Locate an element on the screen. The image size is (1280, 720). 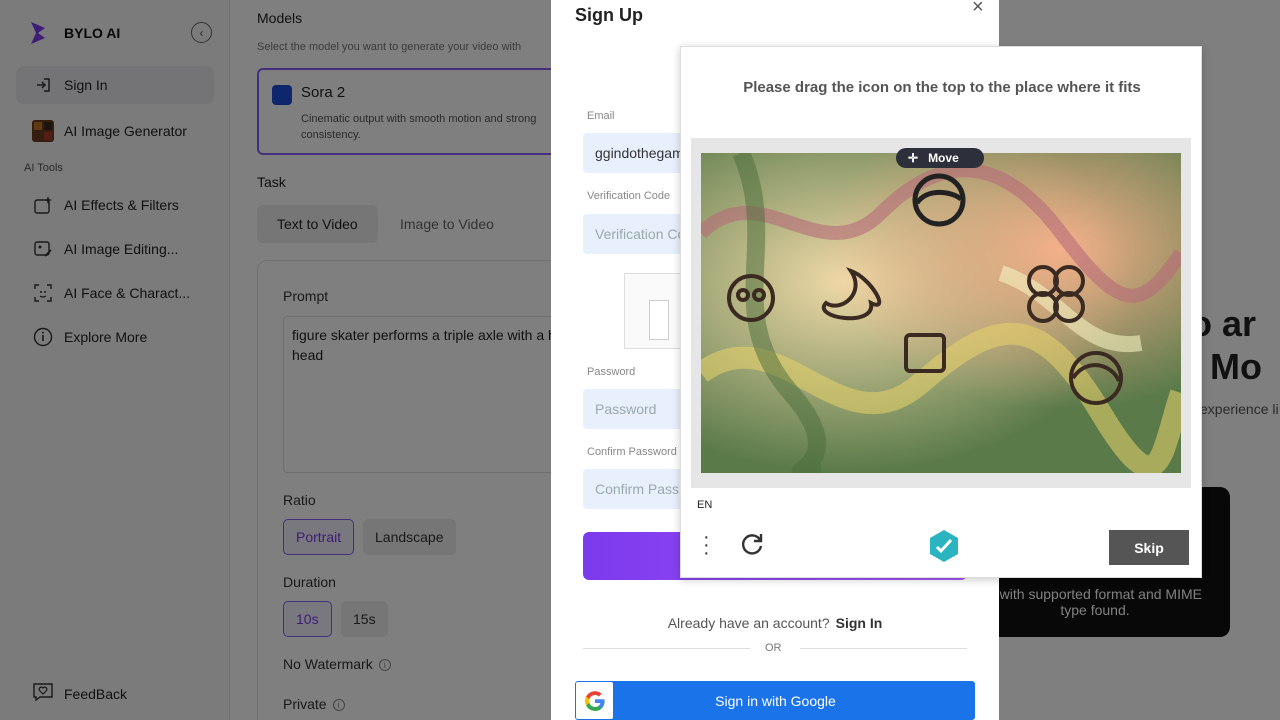
verification-code-label: Verification Code is located at coordinates (629, 196).